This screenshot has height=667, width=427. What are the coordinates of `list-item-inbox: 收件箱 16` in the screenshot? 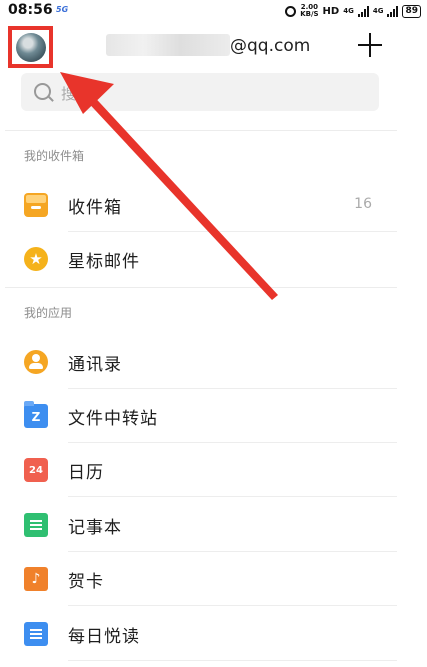 It's located at (200, 205).